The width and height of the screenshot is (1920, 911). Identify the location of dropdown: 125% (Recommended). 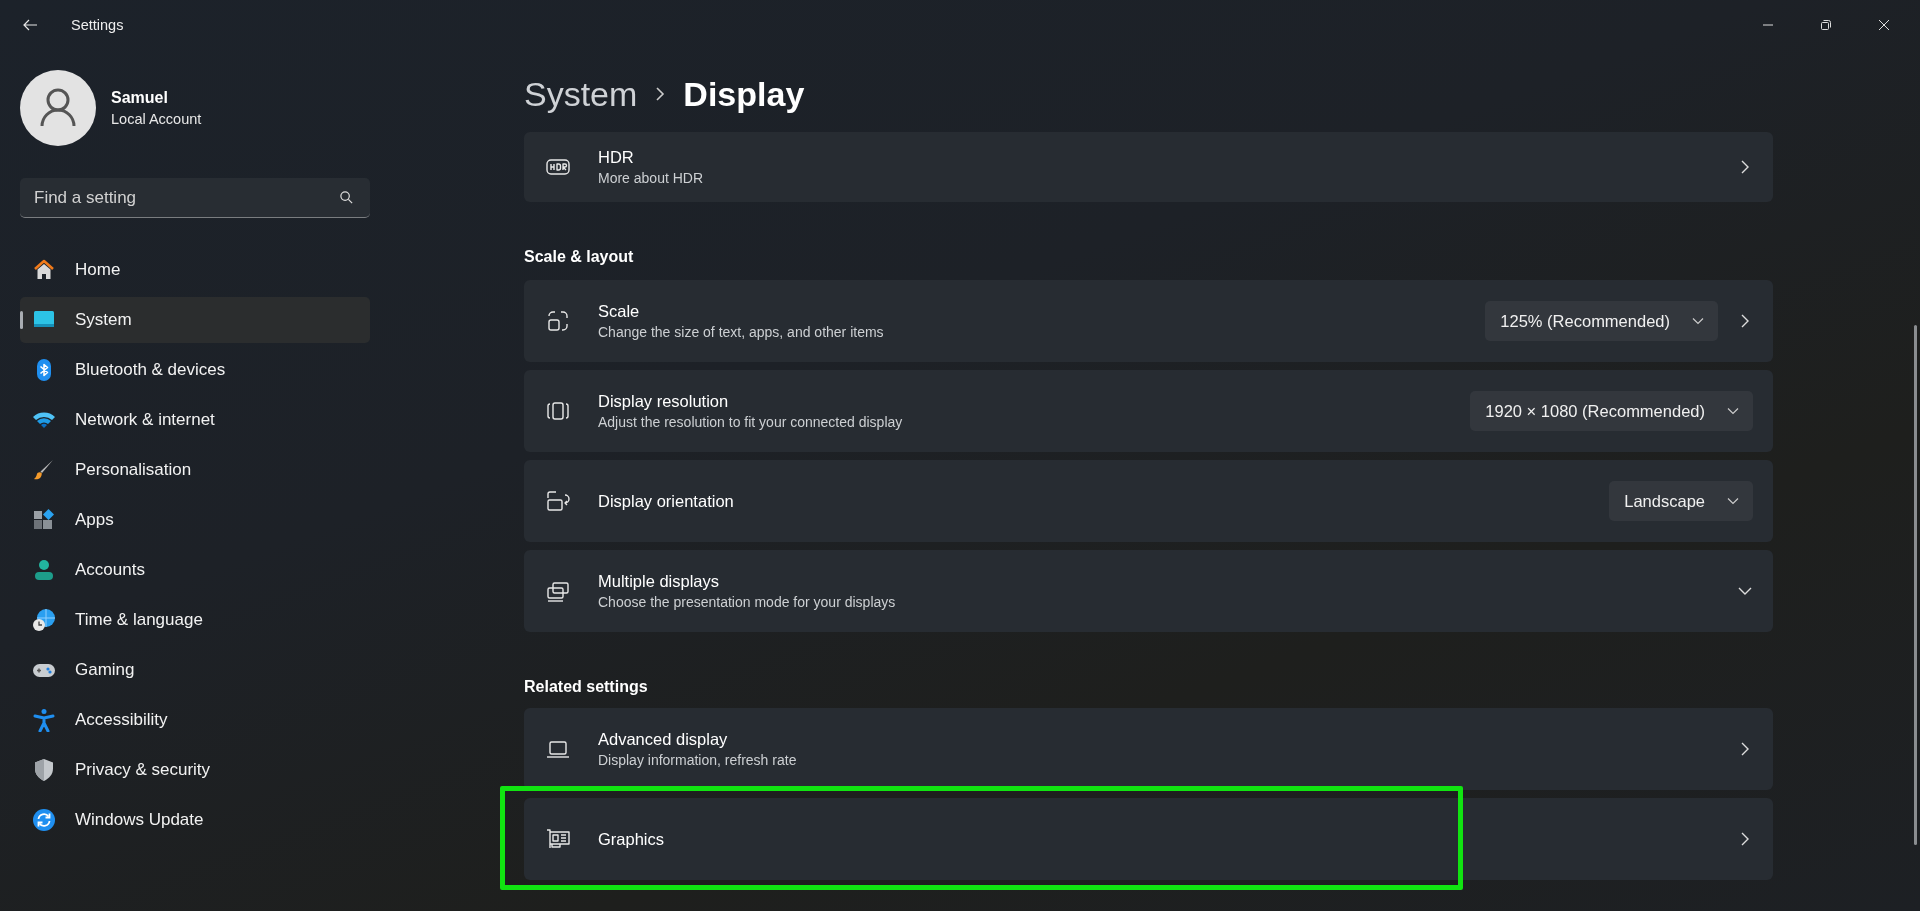
(1601, 321).